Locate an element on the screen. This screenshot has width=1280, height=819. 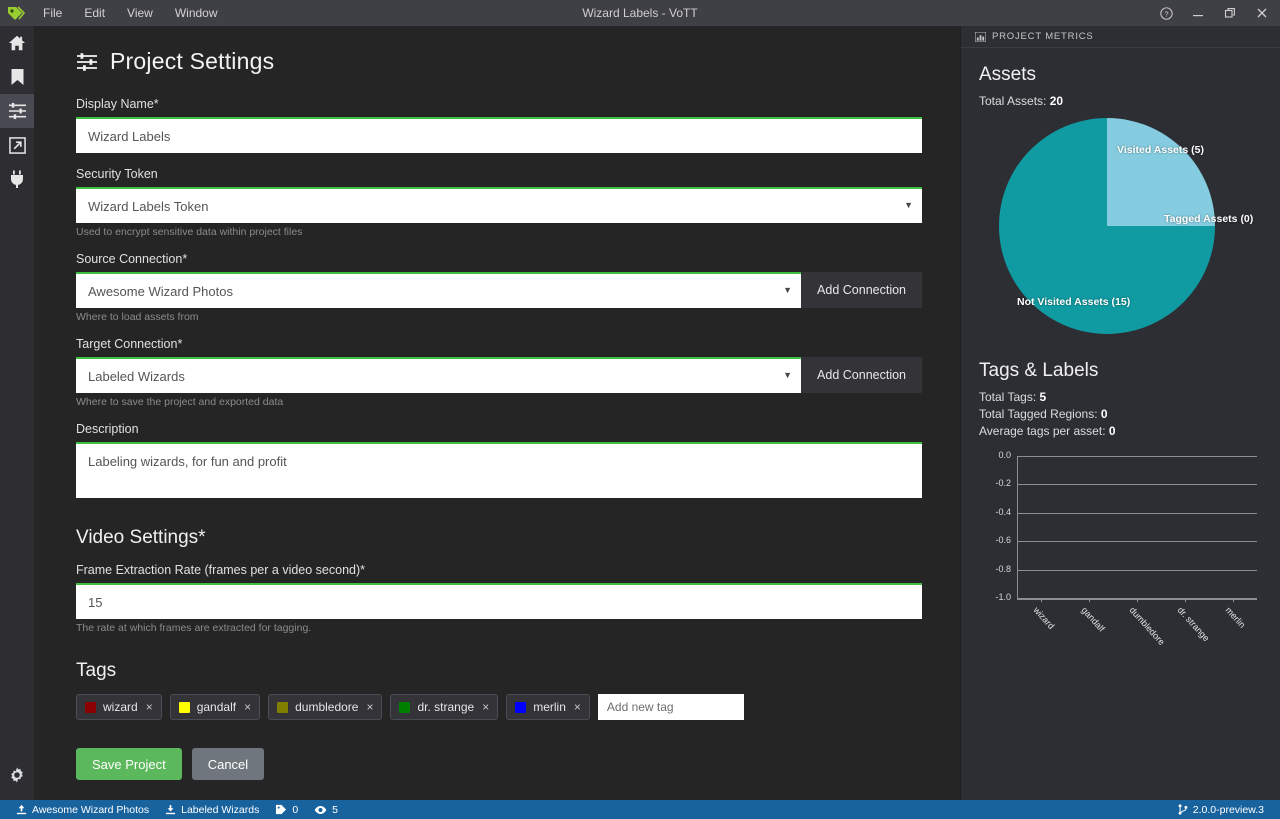
menu-view: View is located at coordinates (140, 13).